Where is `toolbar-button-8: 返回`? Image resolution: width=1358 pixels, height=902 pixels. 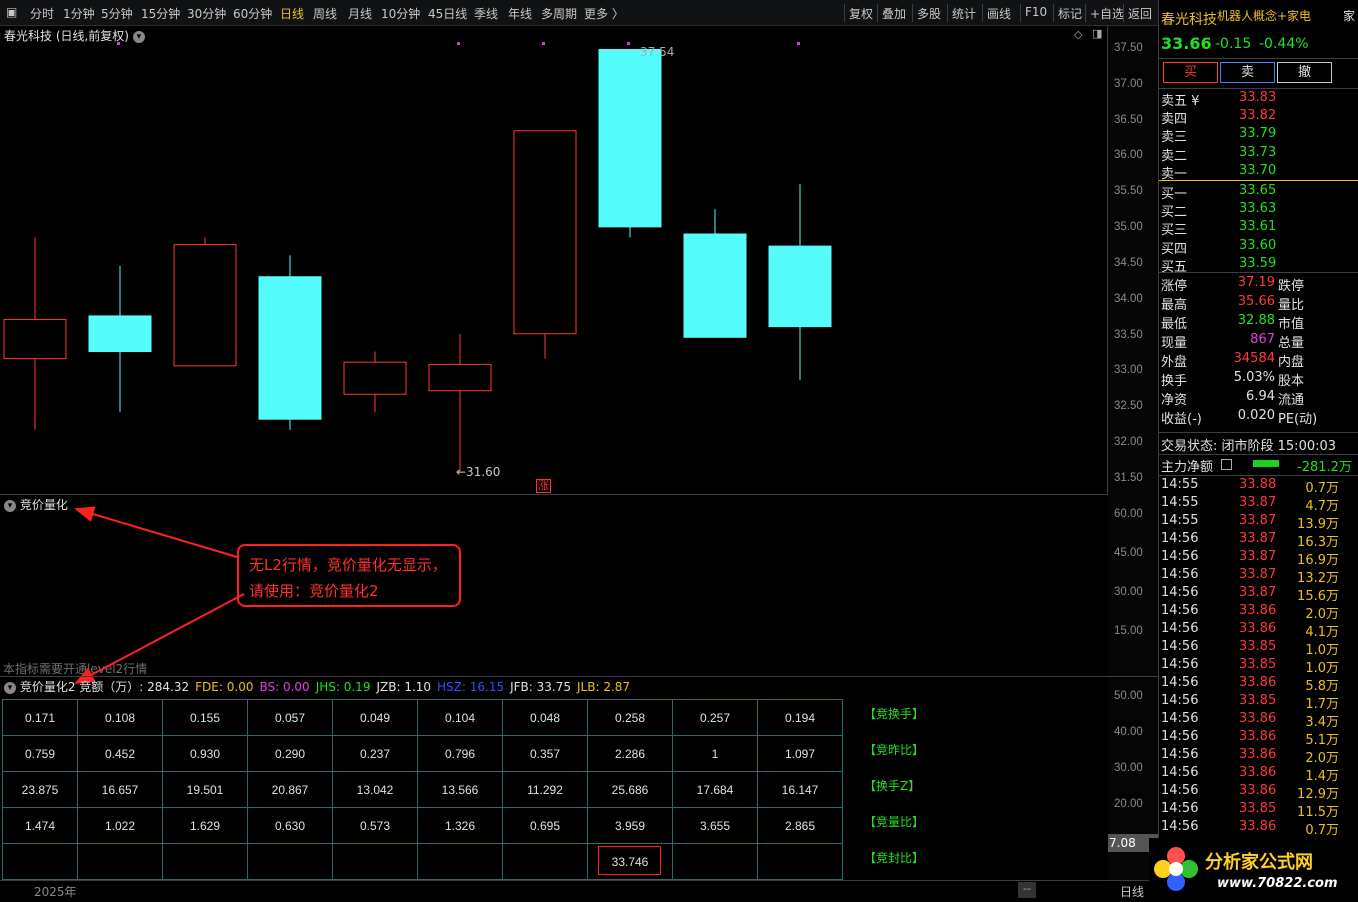
toolbar-button-8: 返回 is located at coordinates (1140, 13).